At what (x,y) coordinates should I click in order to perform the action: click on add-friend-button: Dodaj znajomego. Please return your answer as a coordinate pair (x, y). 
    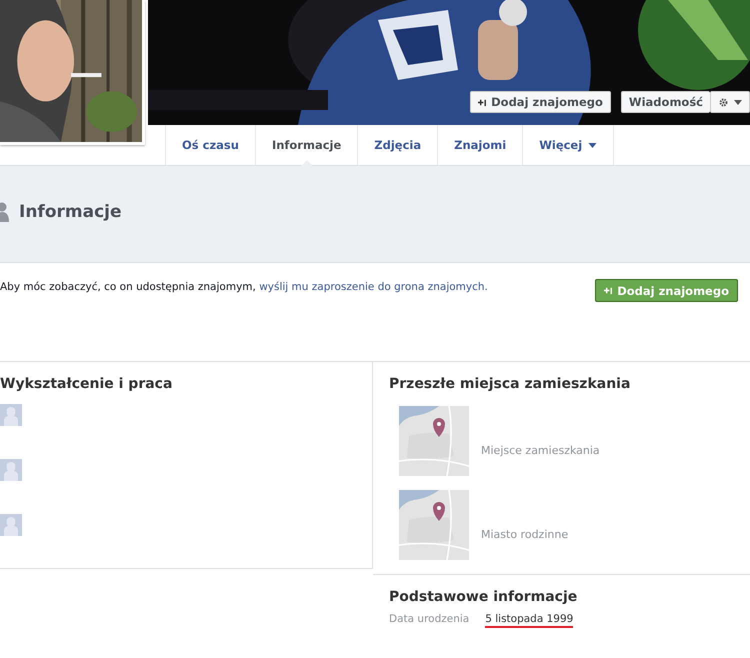
    Looking at the image, I should click on (540, 102).